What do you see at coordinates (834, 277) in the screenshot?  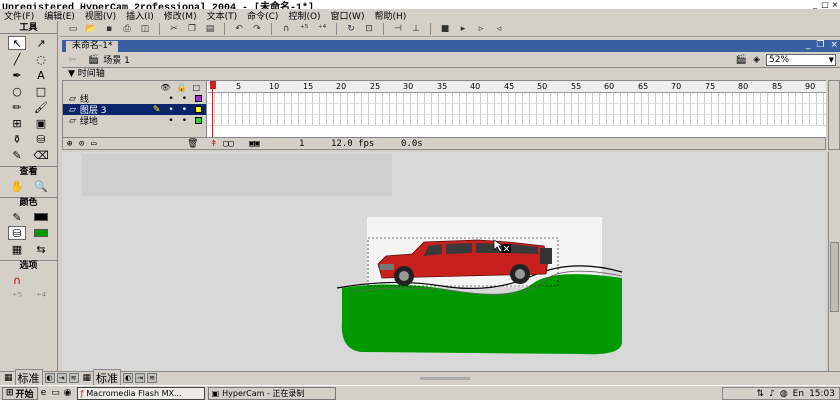 I see `vscroll-thumb` at bounding box center [834, 277].